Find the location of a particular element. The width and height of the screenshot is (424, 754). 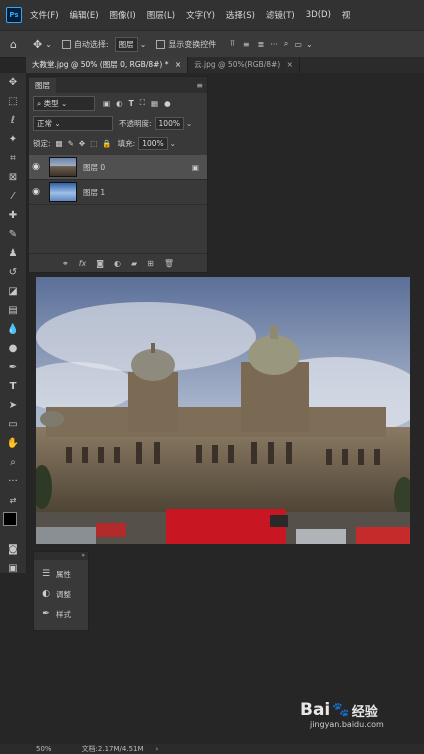

lock-all-icon: 🔒 is located at coordinates (106, 143).